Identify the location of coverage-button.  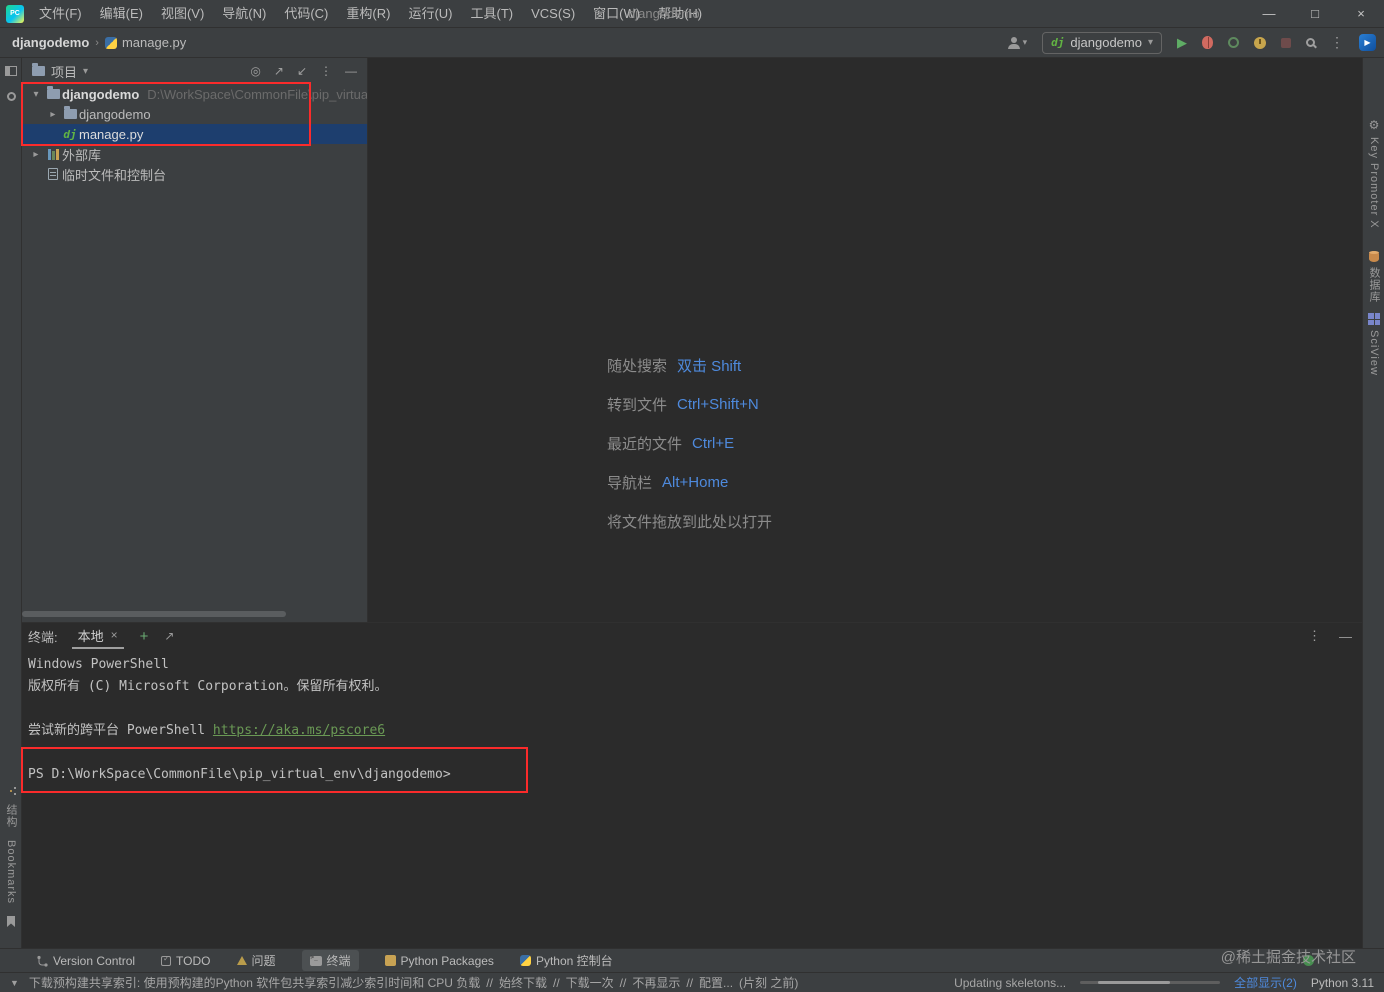
(1233, 42).